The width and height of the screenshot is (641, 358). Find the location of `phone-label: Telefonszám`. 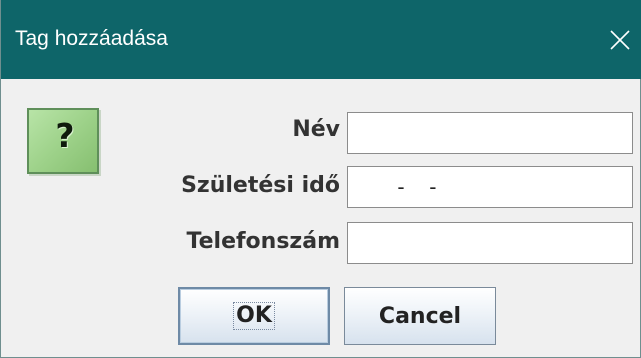

phone-label: Telefonszám is located at coordinates (263, 241).